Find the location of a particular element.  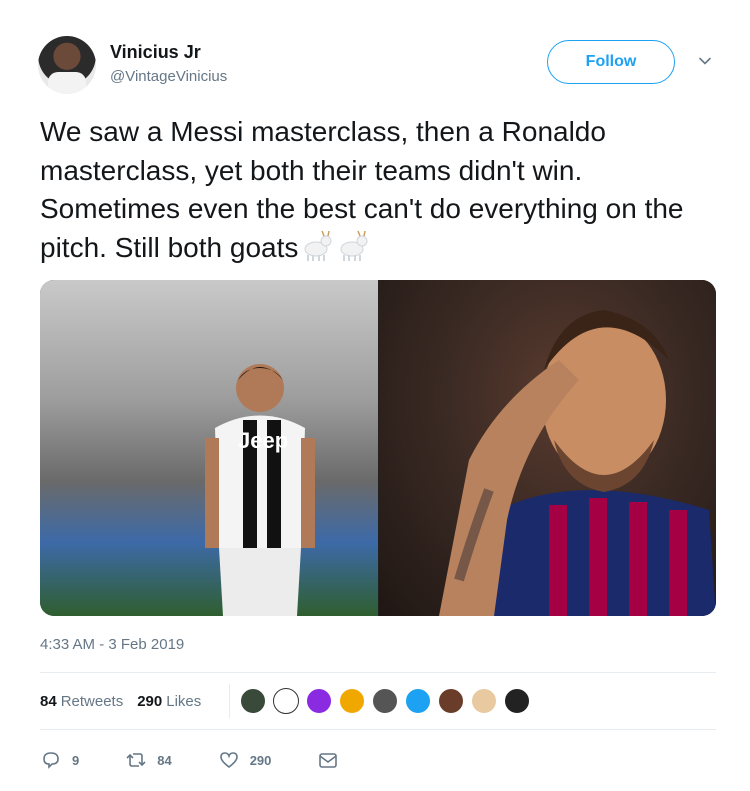

reply-count: 9 is located at coordinates (76, 760).